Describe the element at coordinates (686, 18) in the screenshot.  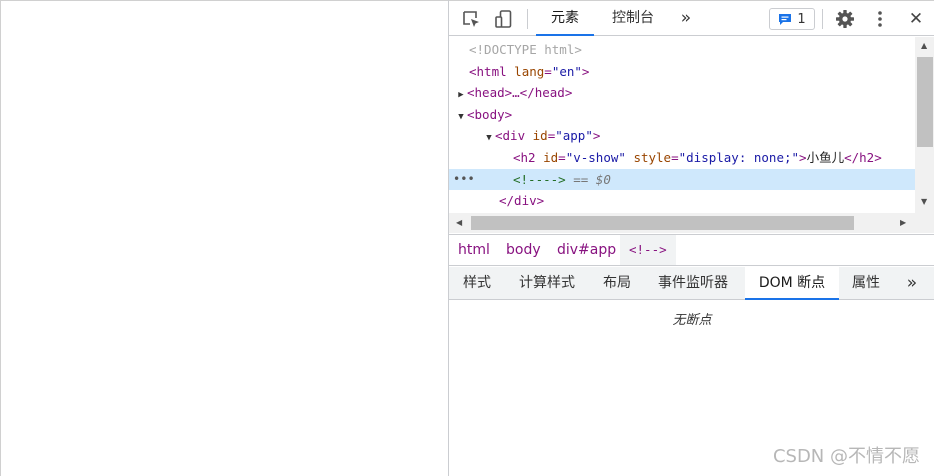
I see `more-tabs-icon: »` at that location.